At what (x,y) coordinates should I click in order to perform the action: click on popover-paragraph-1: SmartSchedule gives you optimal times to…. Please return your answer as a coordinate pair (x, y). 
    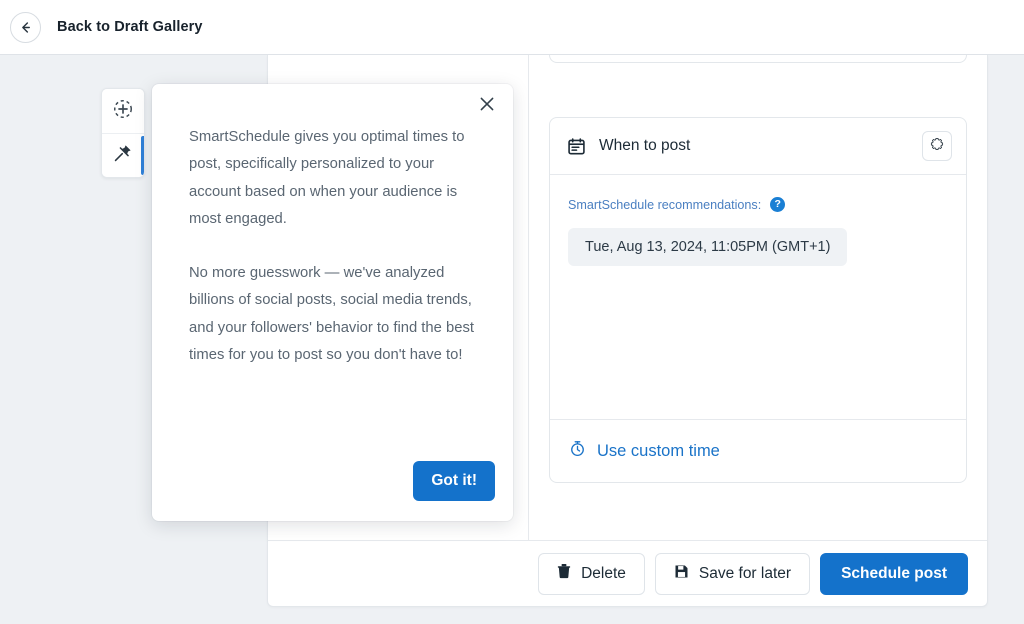
    Looking at the image, I should click on (327, 178).